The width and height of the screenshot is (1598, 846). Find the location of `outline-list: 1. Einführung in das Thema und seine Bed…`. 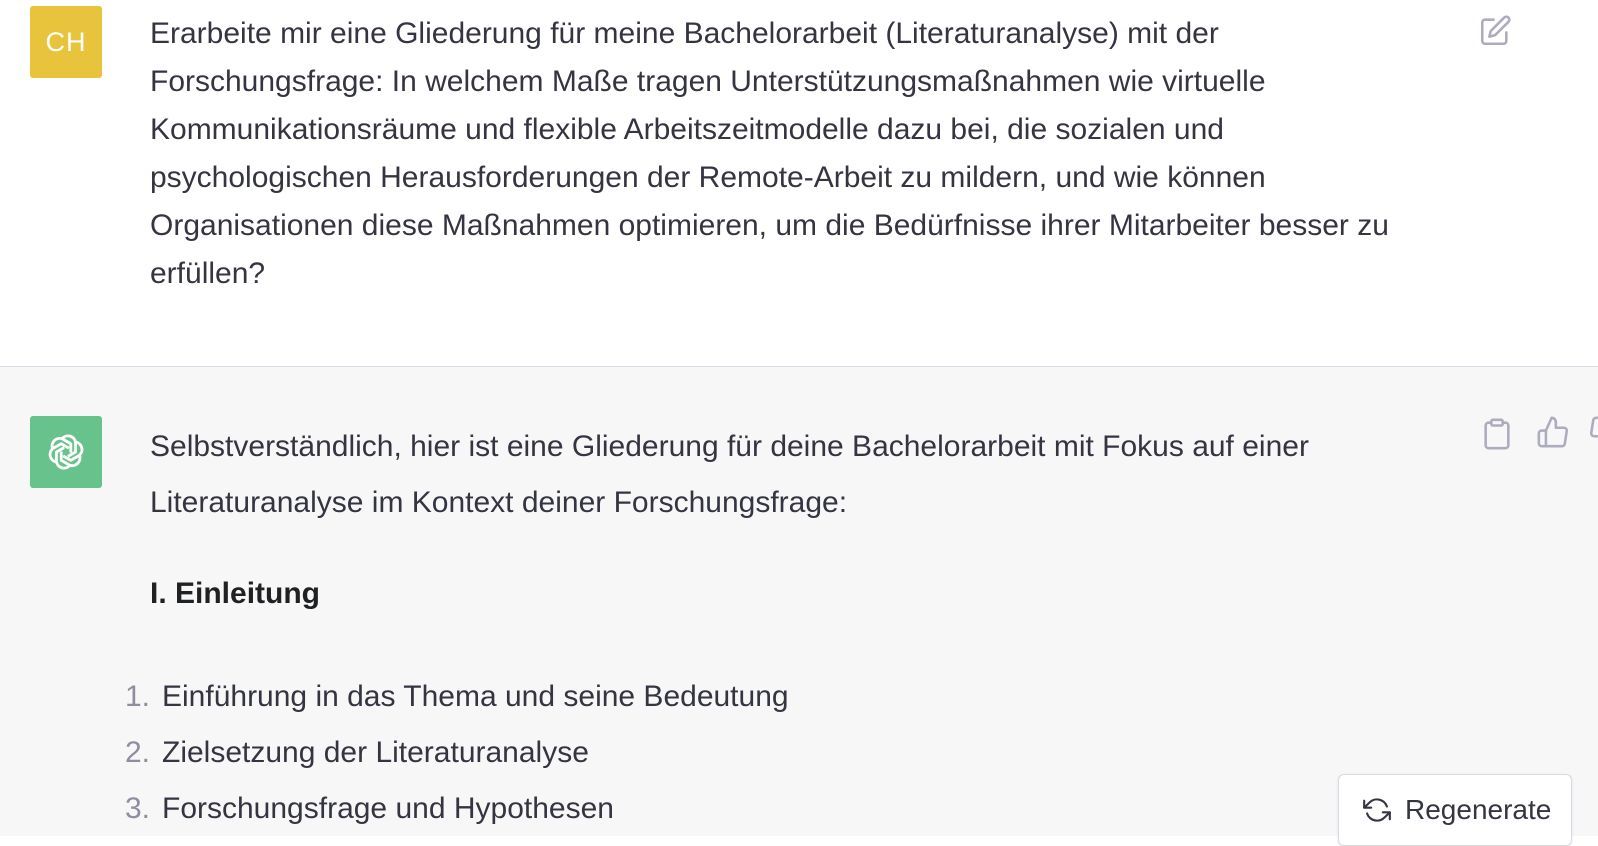

outline-list: 1. Einführung in das Thema und seine Bed… is located at coordinates (449, 753).